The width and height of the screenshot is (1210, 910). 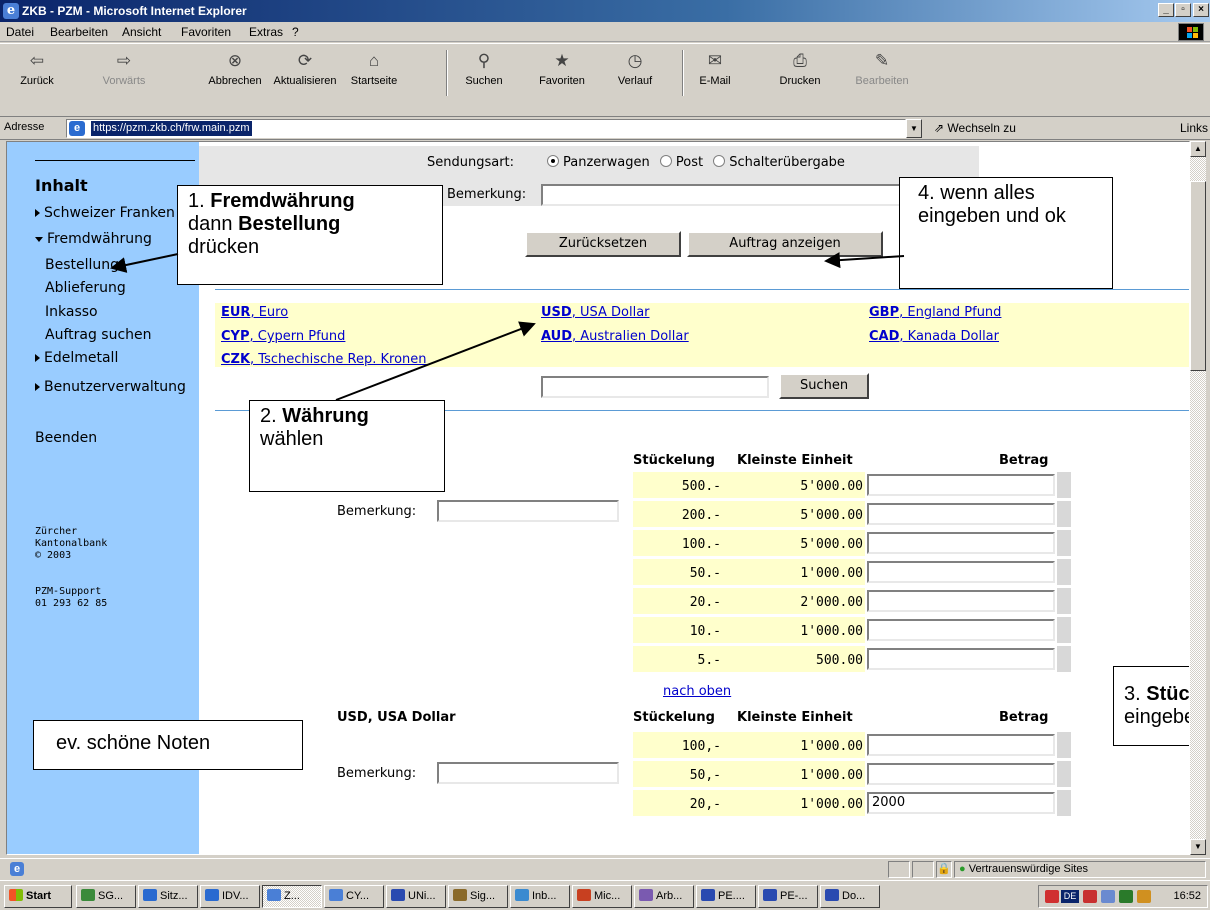 I want to click on menu-favoriten: Favoriten, so click(x=206, y=32).